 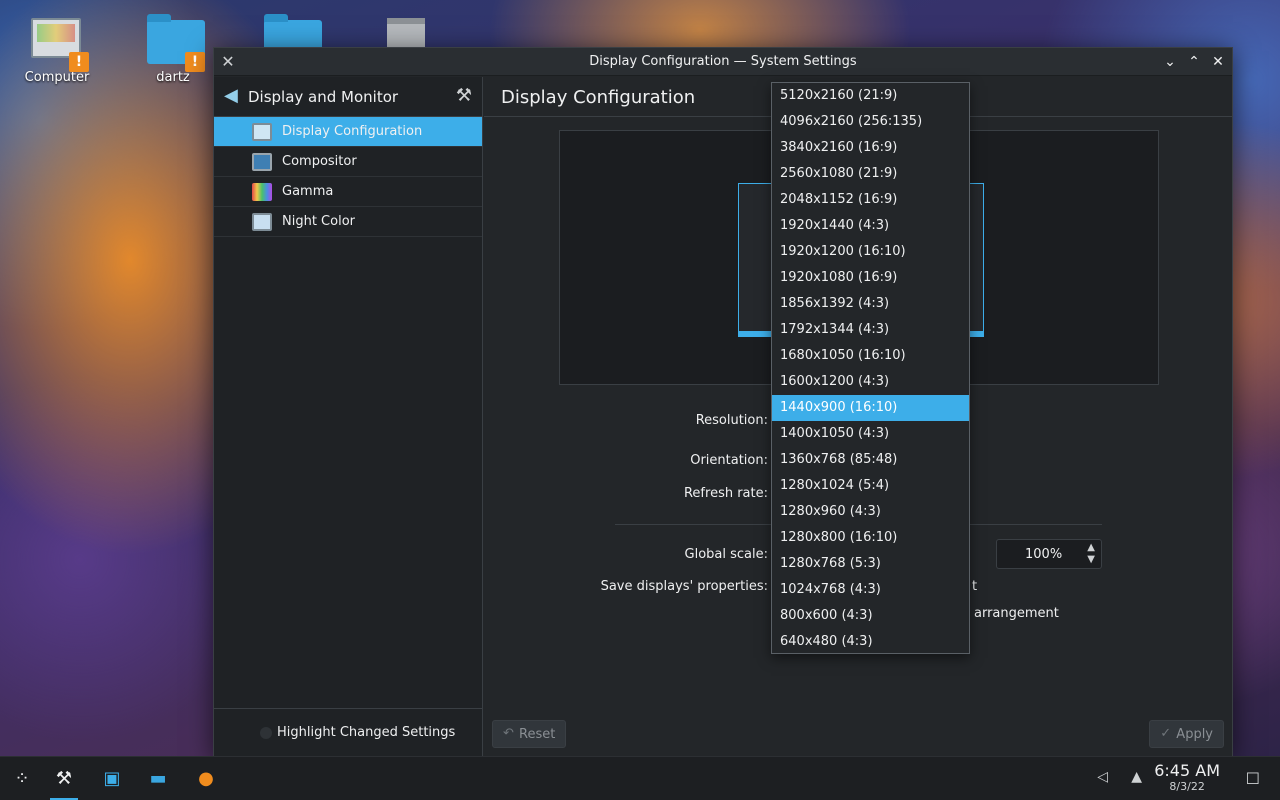 I want to click on resolution-option: 1920x1200 (16:10), so click(x=870, y=252).